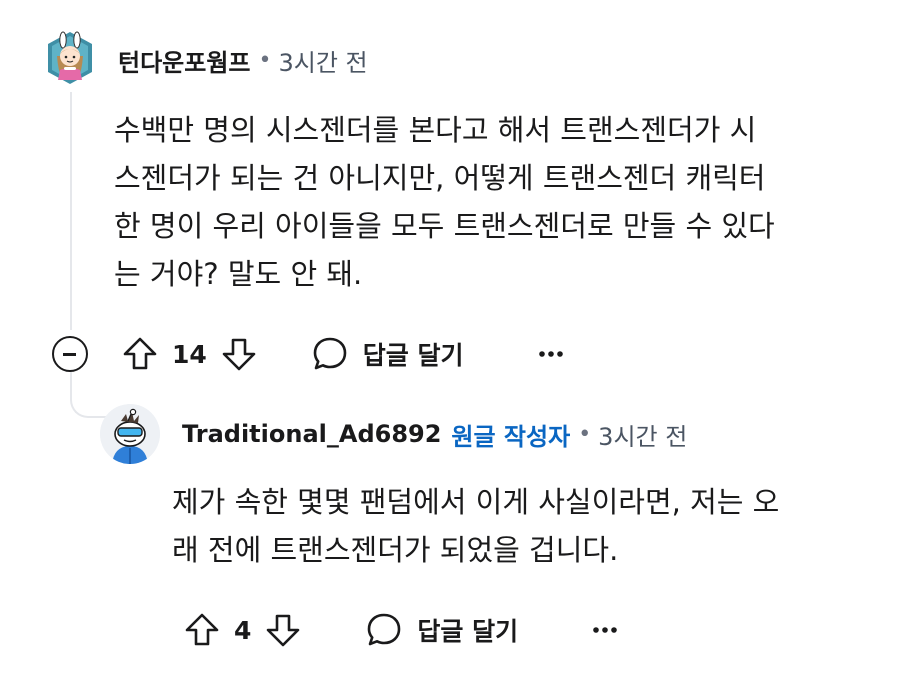  Describe the element at coordinates (311, 434) in the screenshot. I see `username: Traditional_Ad6892` at that location.